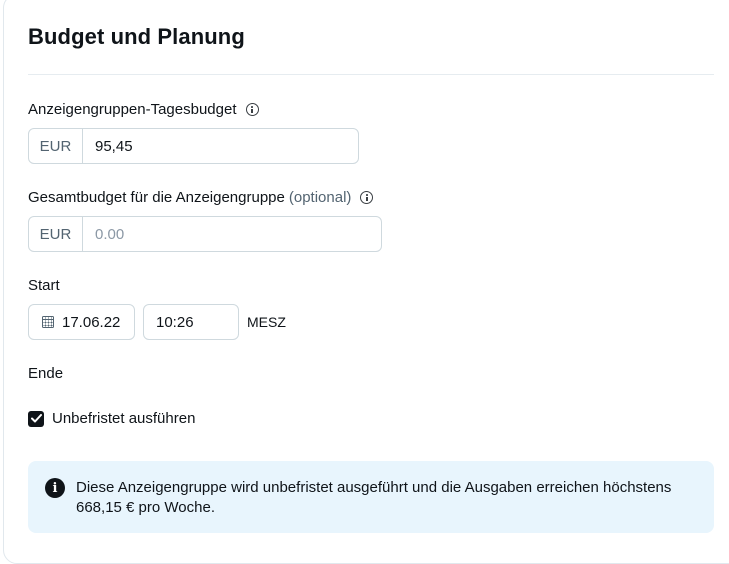 This screenshot has height=564, width=729. Describe the element at coordinates (320, 197) in the screenshot. I see `optional-label: (optional)` at that location.